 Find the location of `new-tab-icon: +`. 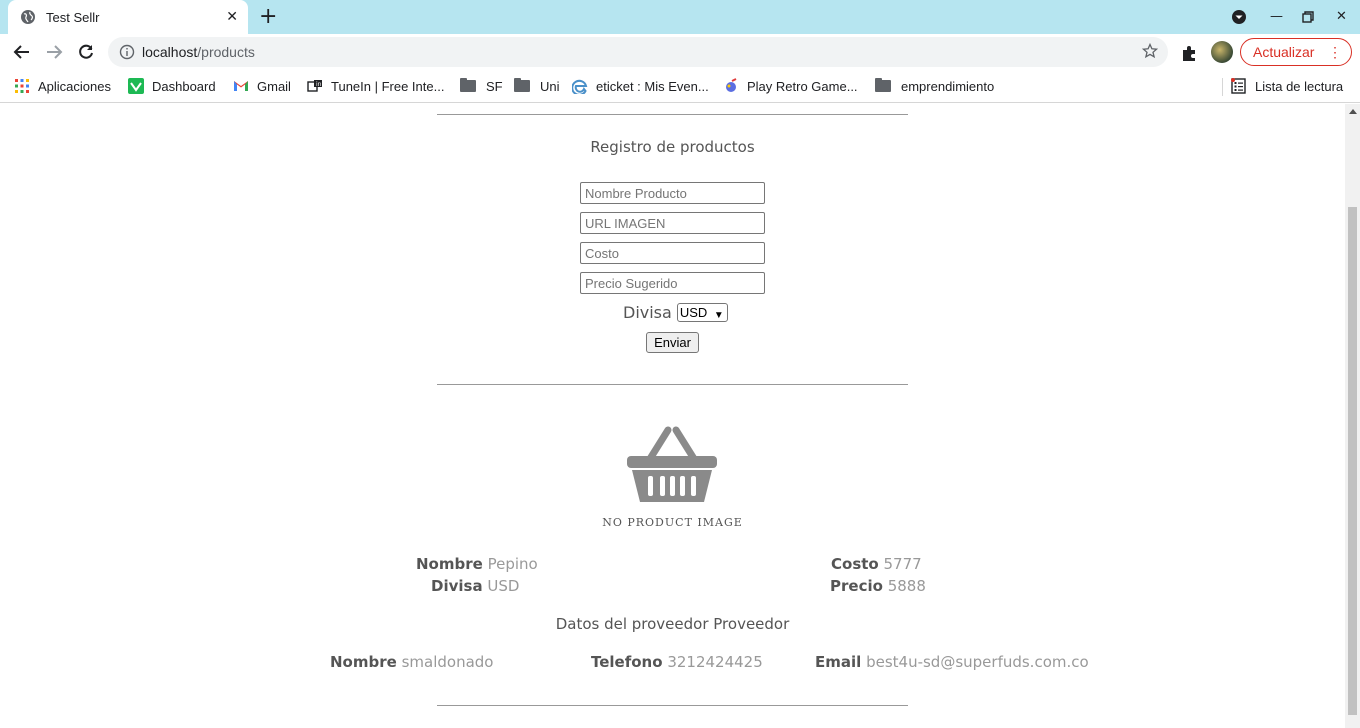

new-tab-icon: + is located at coordinates (268, 17).